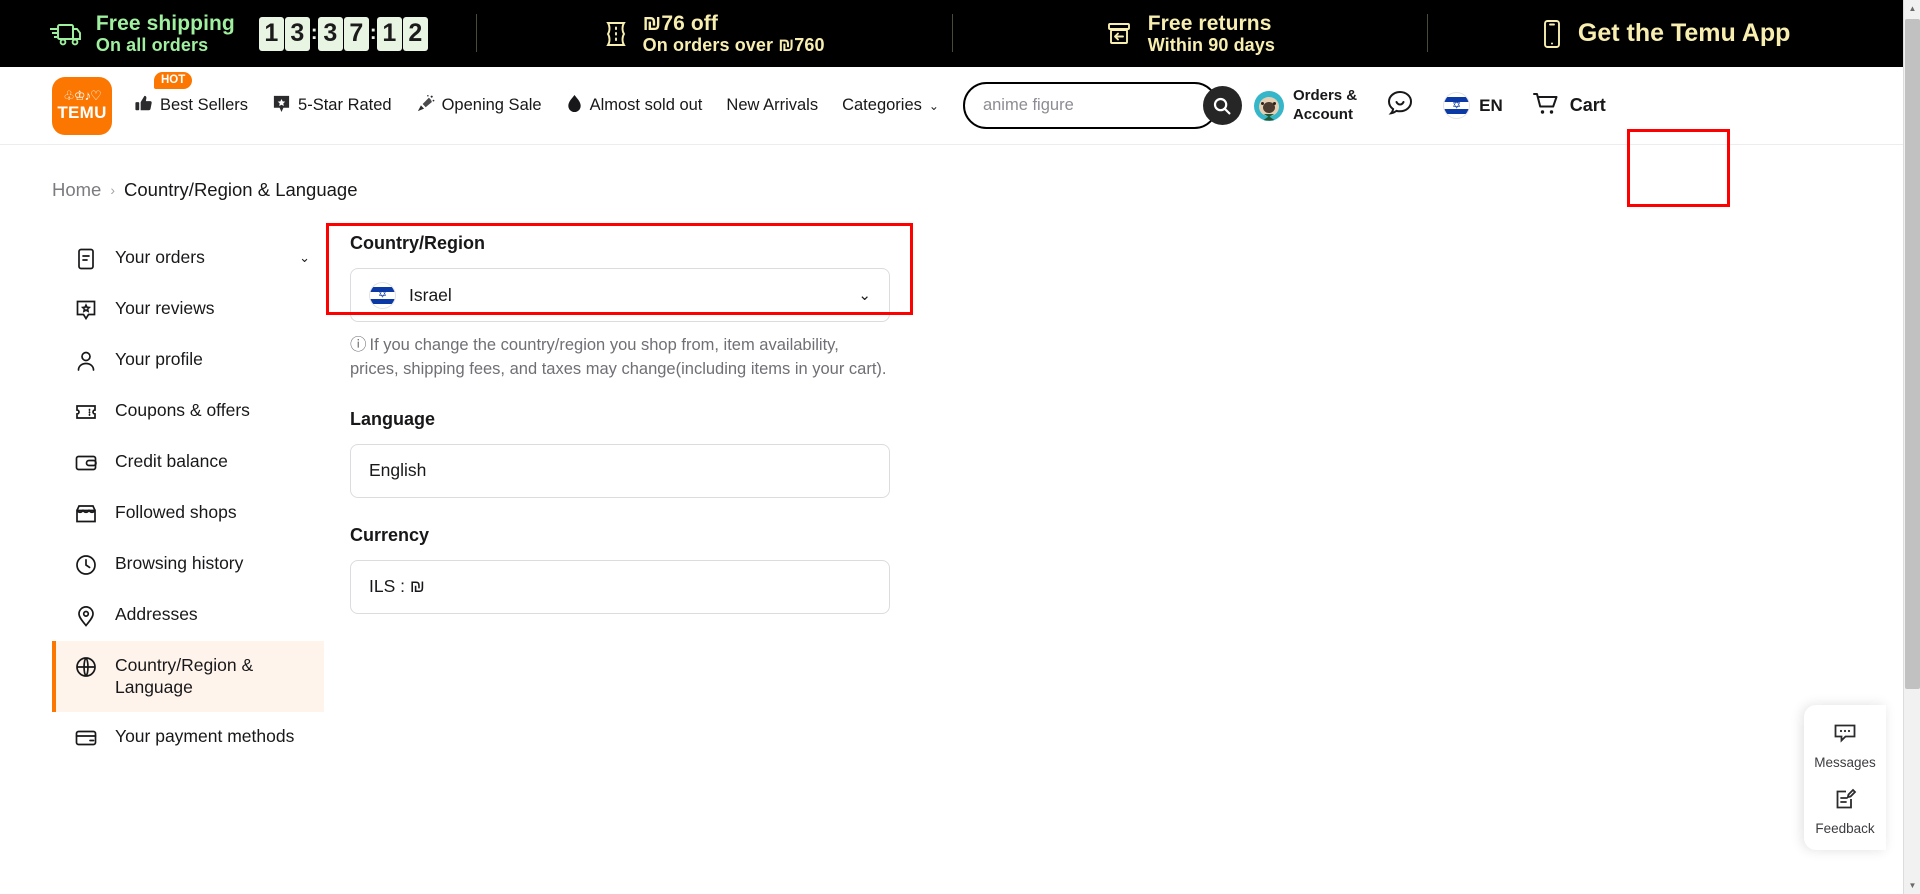 The image size is (1920, 894). What do you see at coordinates (1587, 105) in the screenshot?
I see `cart-label: Cart` at bounding box center [1587, 105].